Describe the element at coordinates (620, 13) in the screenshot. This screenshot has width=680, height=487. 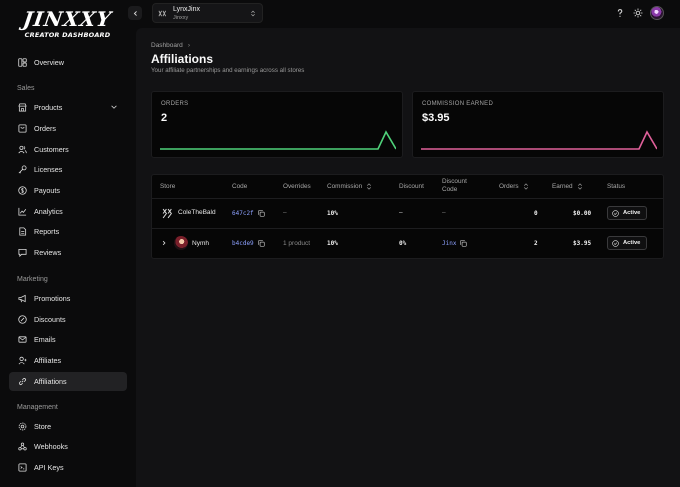
I see `help-icon` at that location.